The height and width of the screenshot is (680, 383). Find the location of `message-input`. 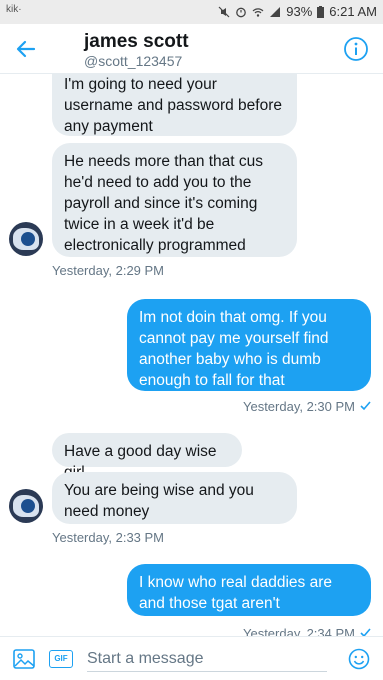

message-input is located at coordinates (207, 659).